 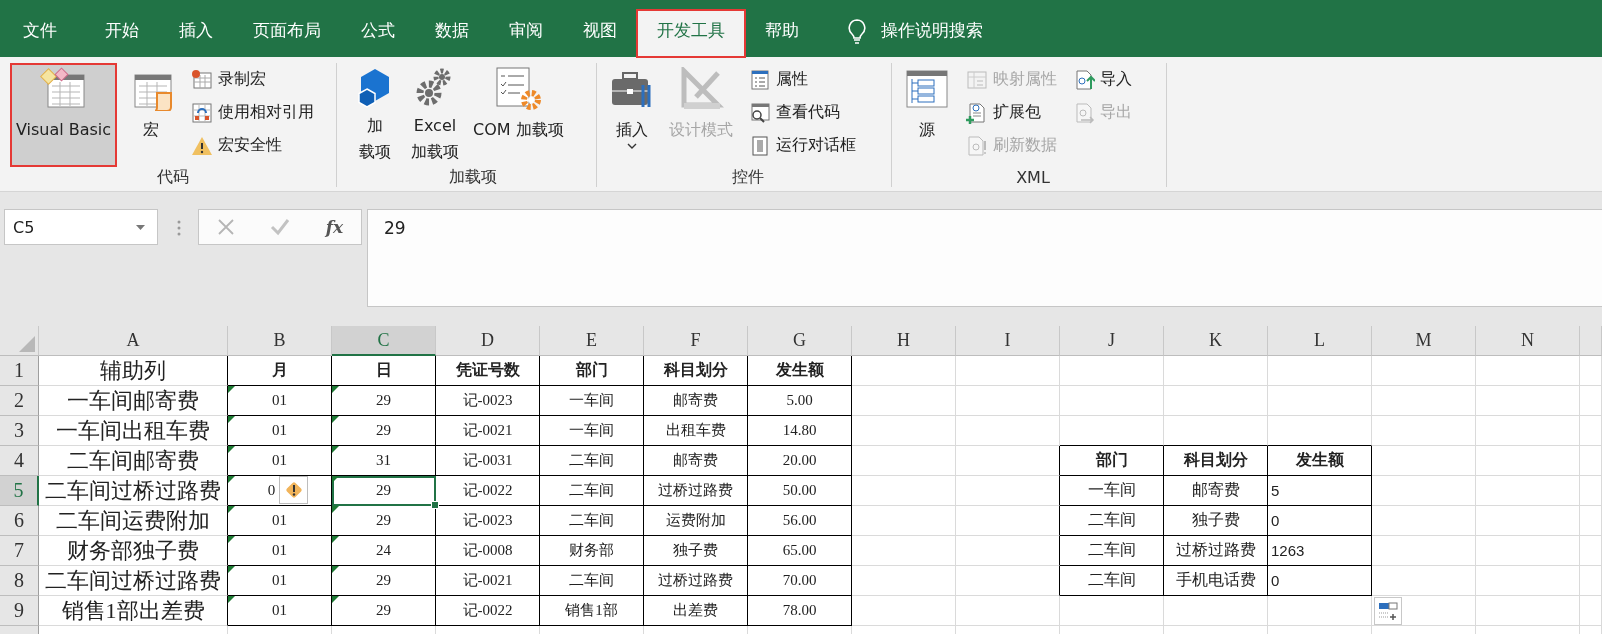 What do you see at coordinates (1528, 341) in the screenshot?
I see `column-header: N` at bounding box center [1528, 341].